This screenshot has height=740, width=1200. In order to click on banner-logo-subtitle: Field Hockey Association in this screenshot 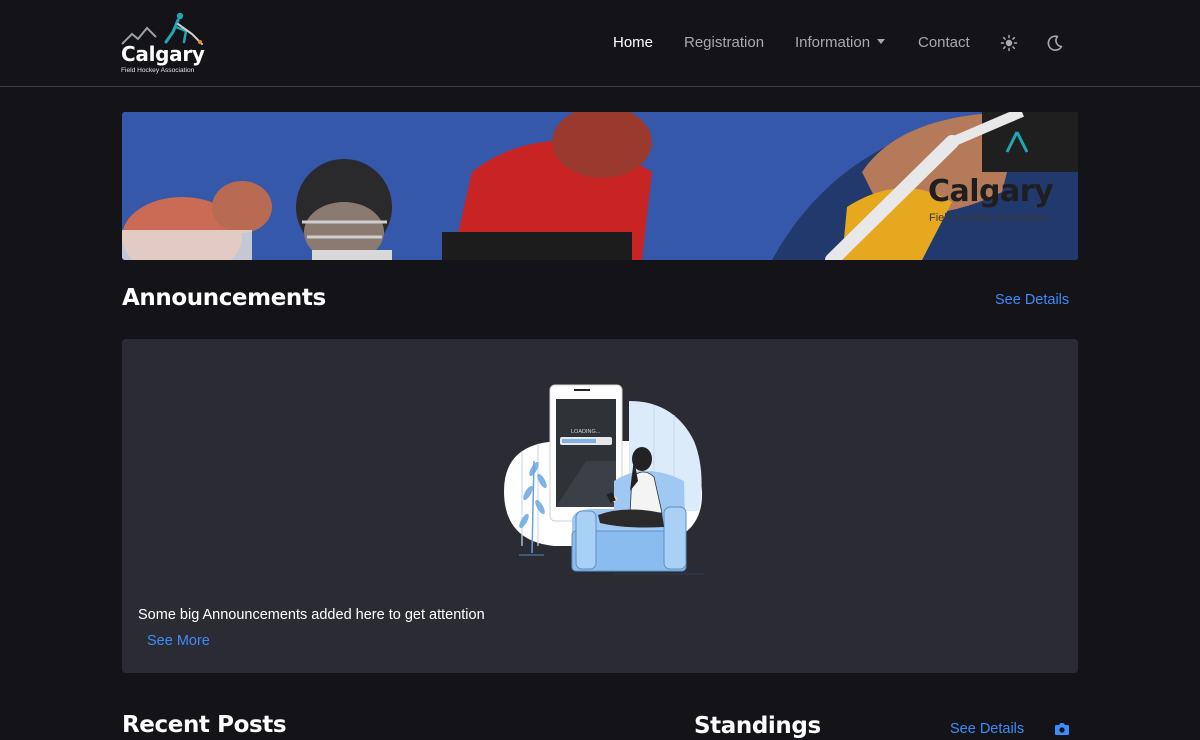, I will do `click(990, 218)`.